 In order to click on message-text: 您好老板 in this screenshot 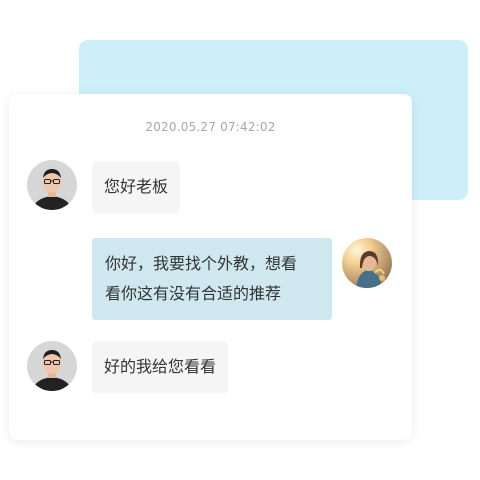, I will do `click(136, 186)`.